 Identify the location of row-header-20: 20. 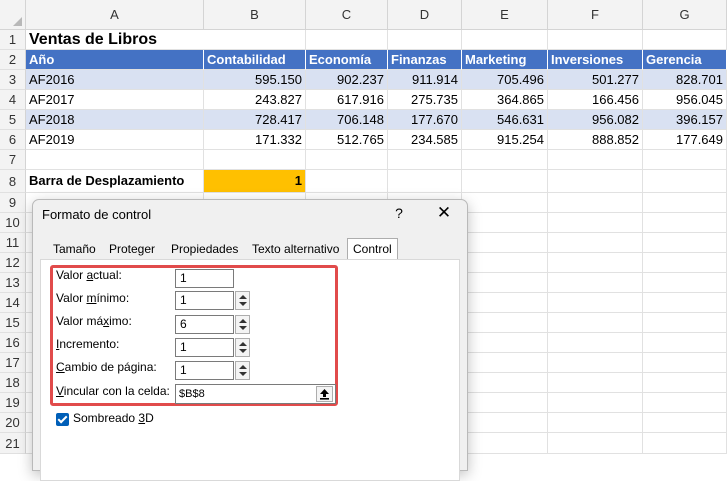
(13, 423).